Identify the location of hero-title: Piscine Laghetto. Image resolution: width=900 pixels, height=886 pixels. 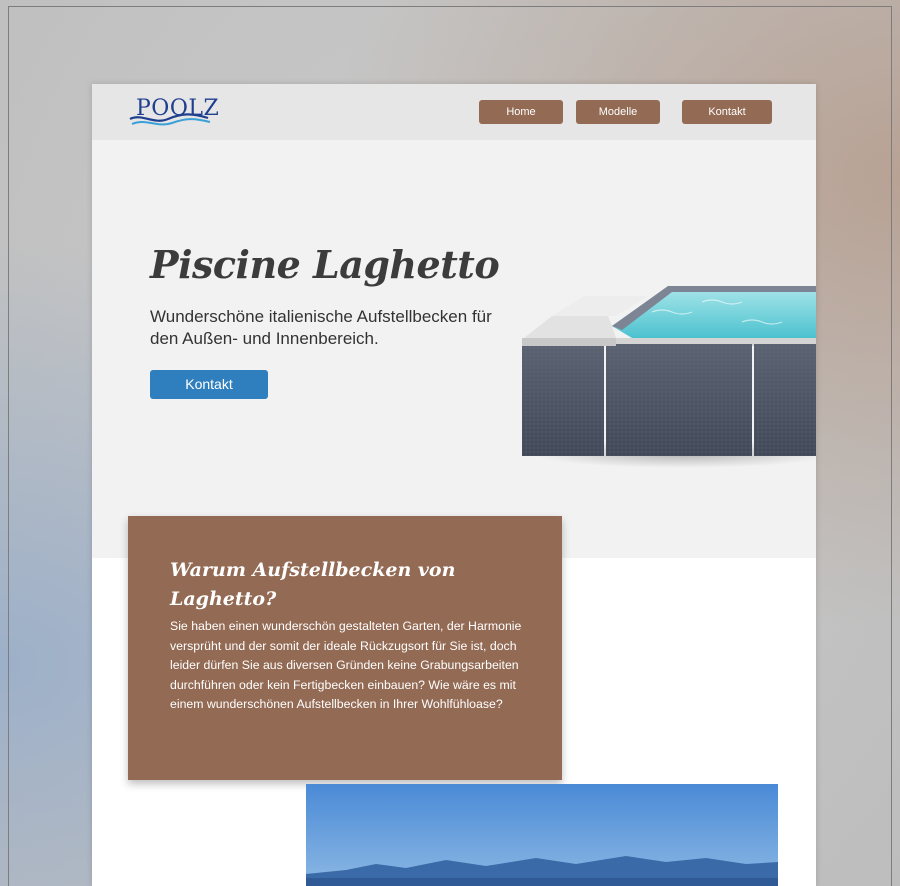
(325, 264).